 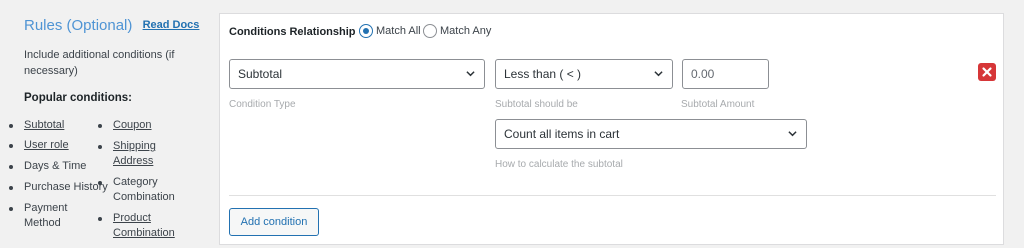 What do you see at coordinates (366, 31) in the screenshot?
I see `match-all-radio` at bounding box center [366, 31].